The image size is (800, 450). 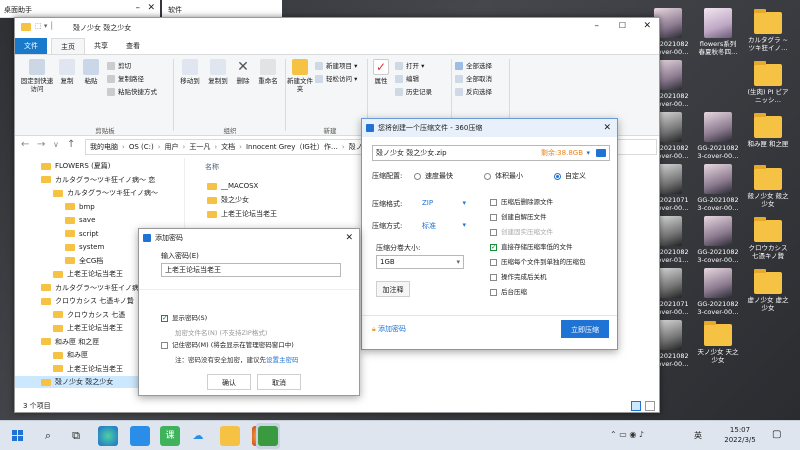 What do you see at coordinates (538, 262) in the screenshot?
I see `zip-option-checkbox: 压缩每个文件到单独的压缩包` at bounding box center [538, 262].